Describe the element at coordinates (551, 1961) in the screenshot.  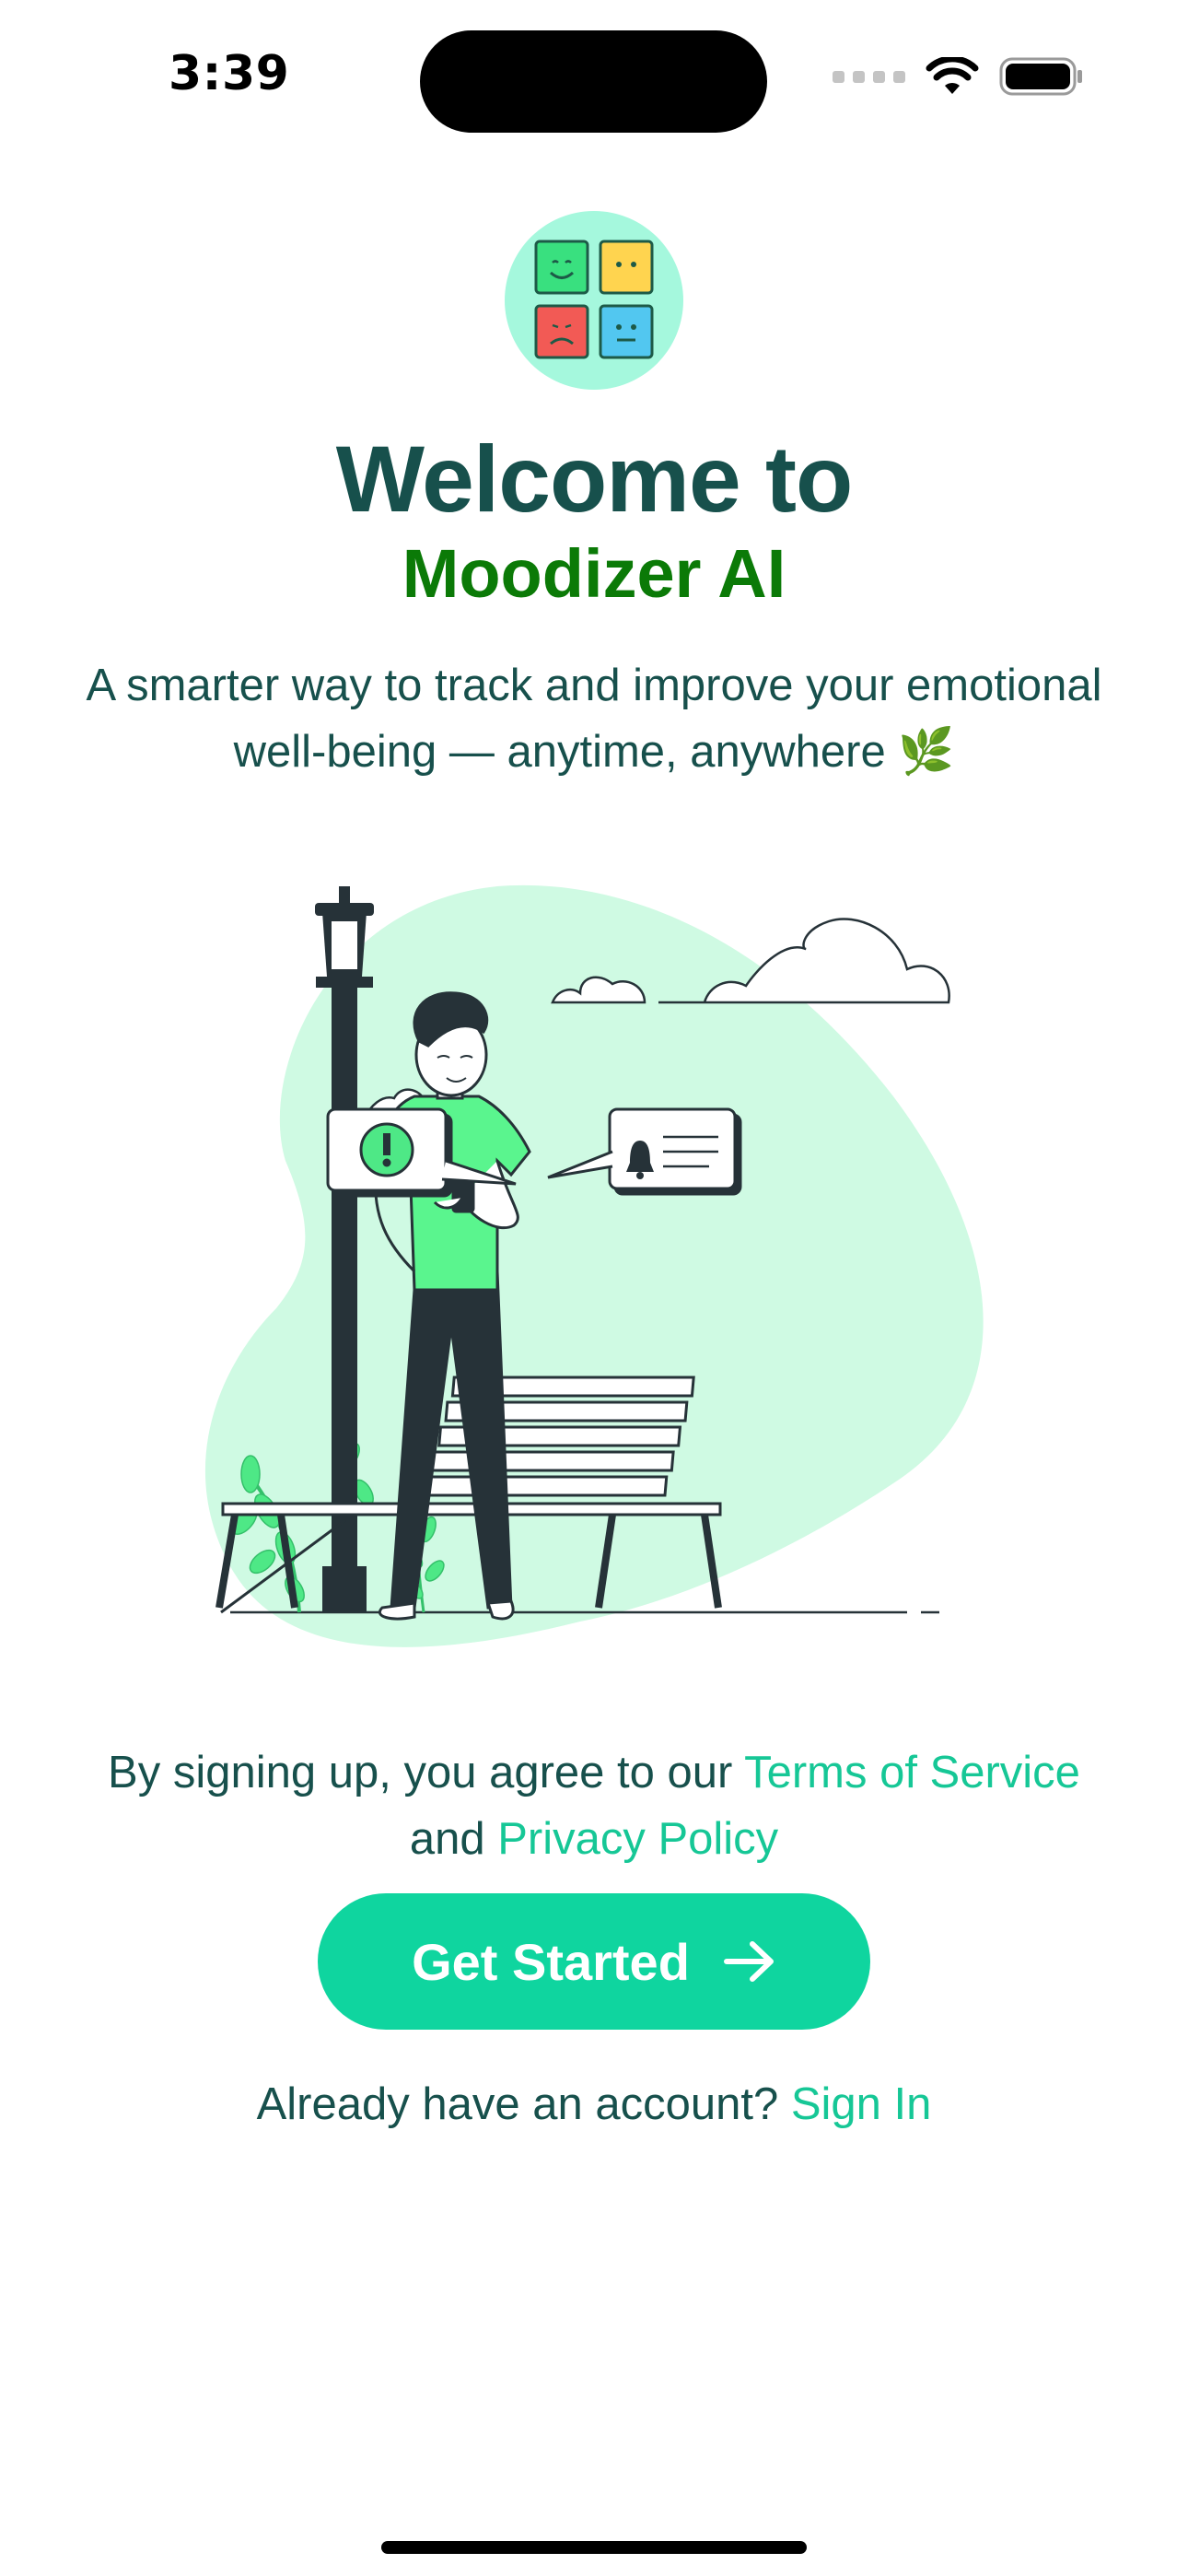
I see `get-started-label: Get Started` at that location.